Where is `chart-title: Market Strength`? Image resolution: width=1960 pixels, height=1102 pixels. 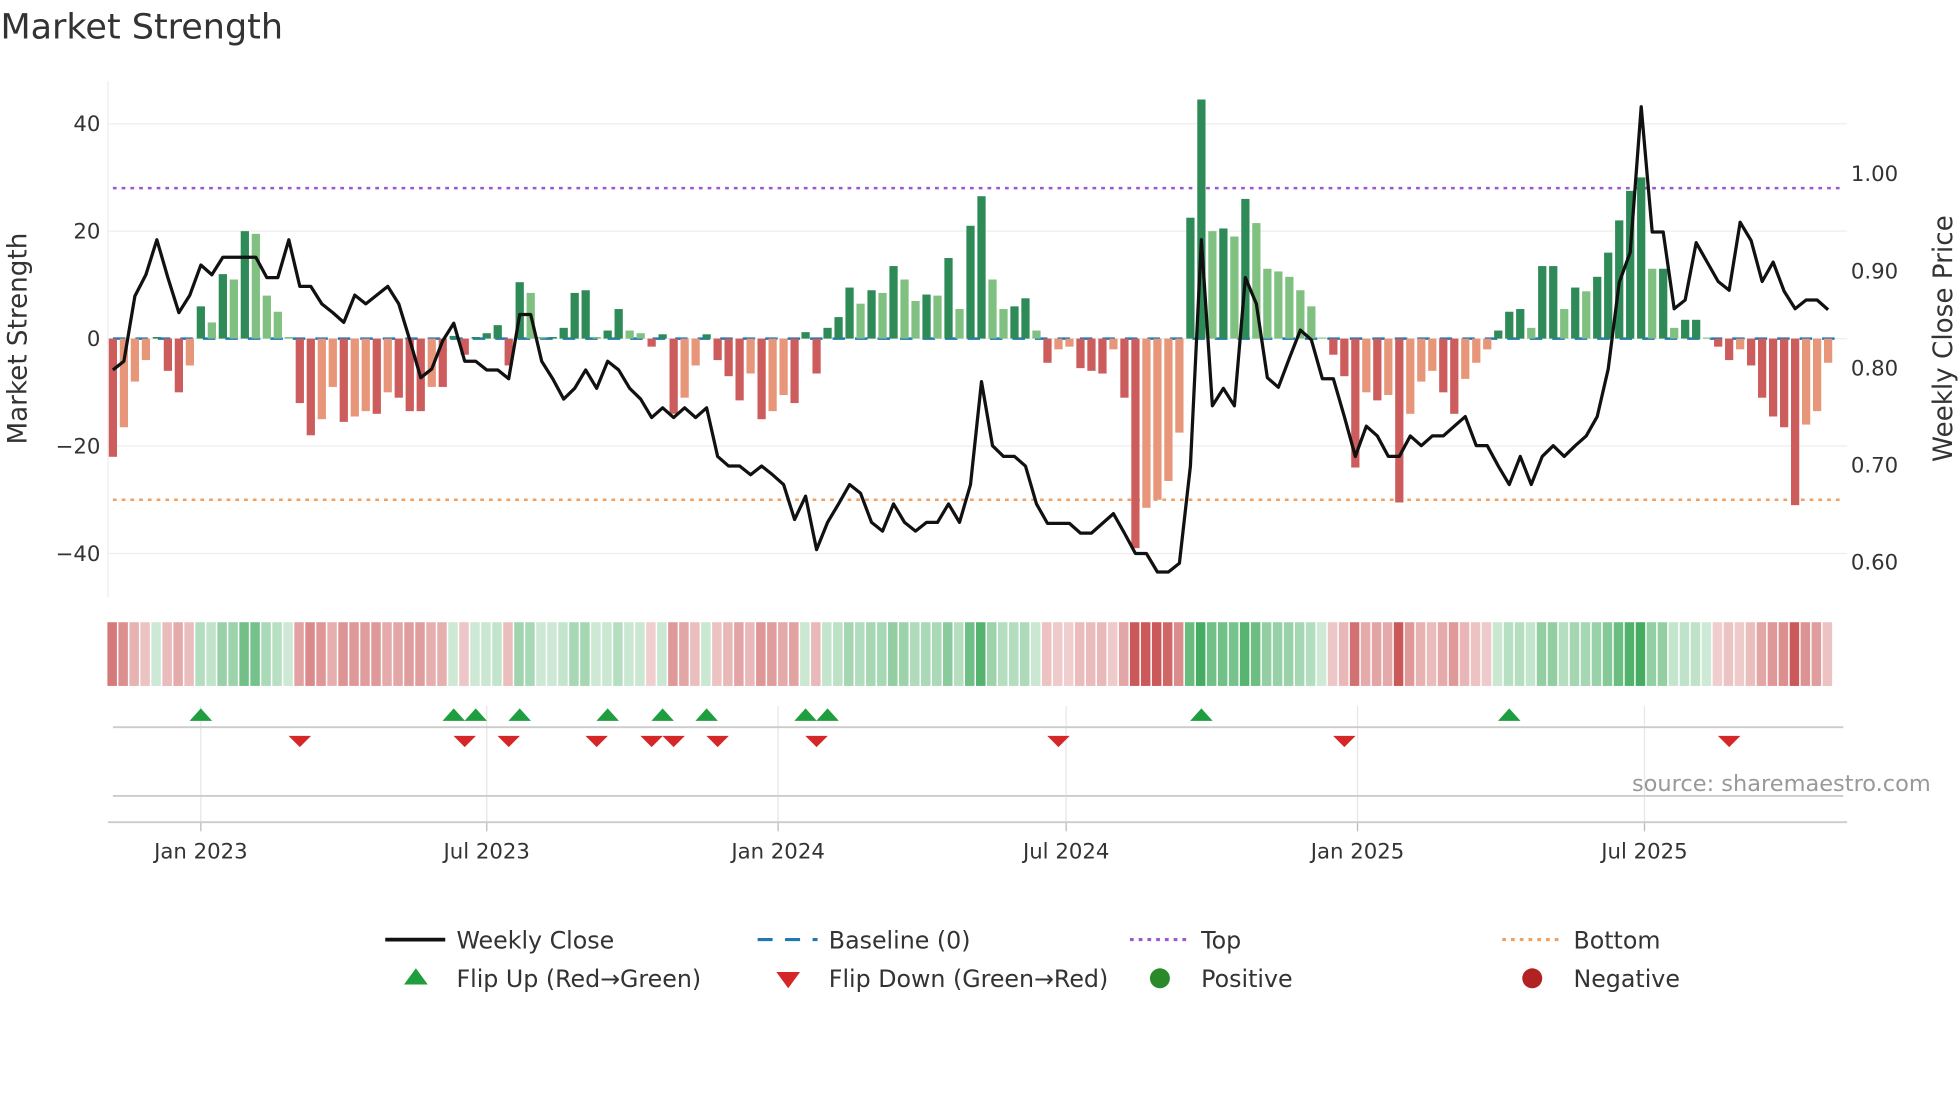 chart-title: Market Strength is located at coordinates (141, 28).